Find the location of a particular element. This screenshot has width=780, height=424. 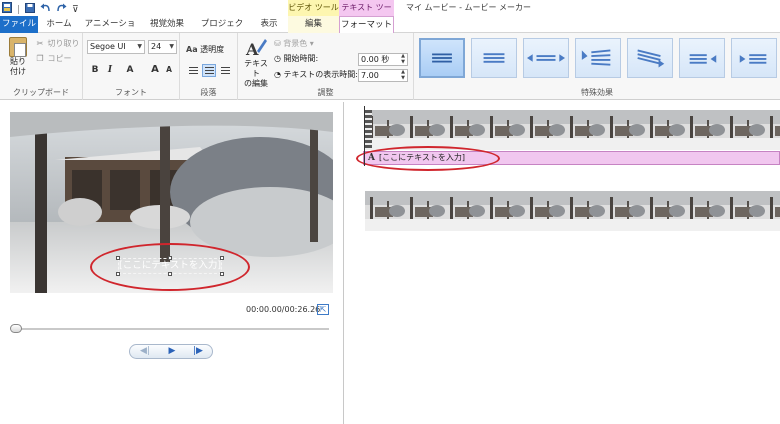

paste-icon is located at coordinates (18, 47).